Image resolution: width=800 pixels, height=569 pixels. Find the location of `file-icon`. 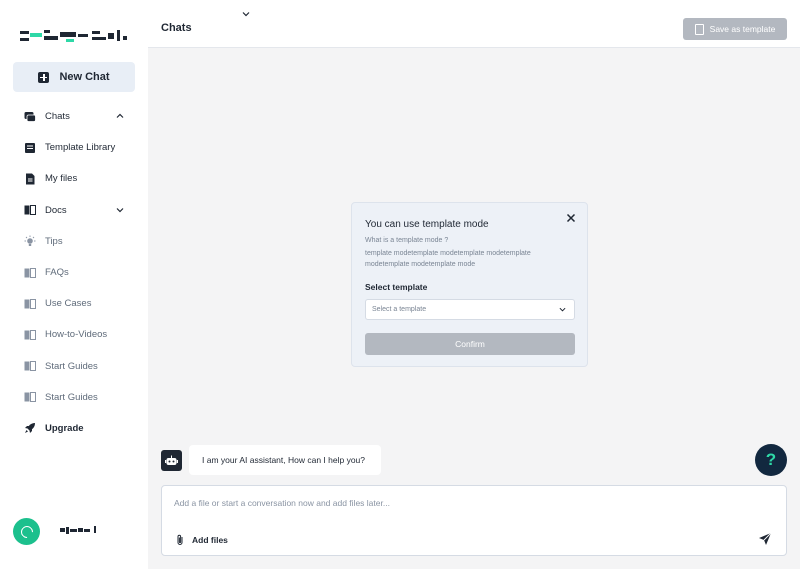

file-icon is located at coordinates (30, 179).